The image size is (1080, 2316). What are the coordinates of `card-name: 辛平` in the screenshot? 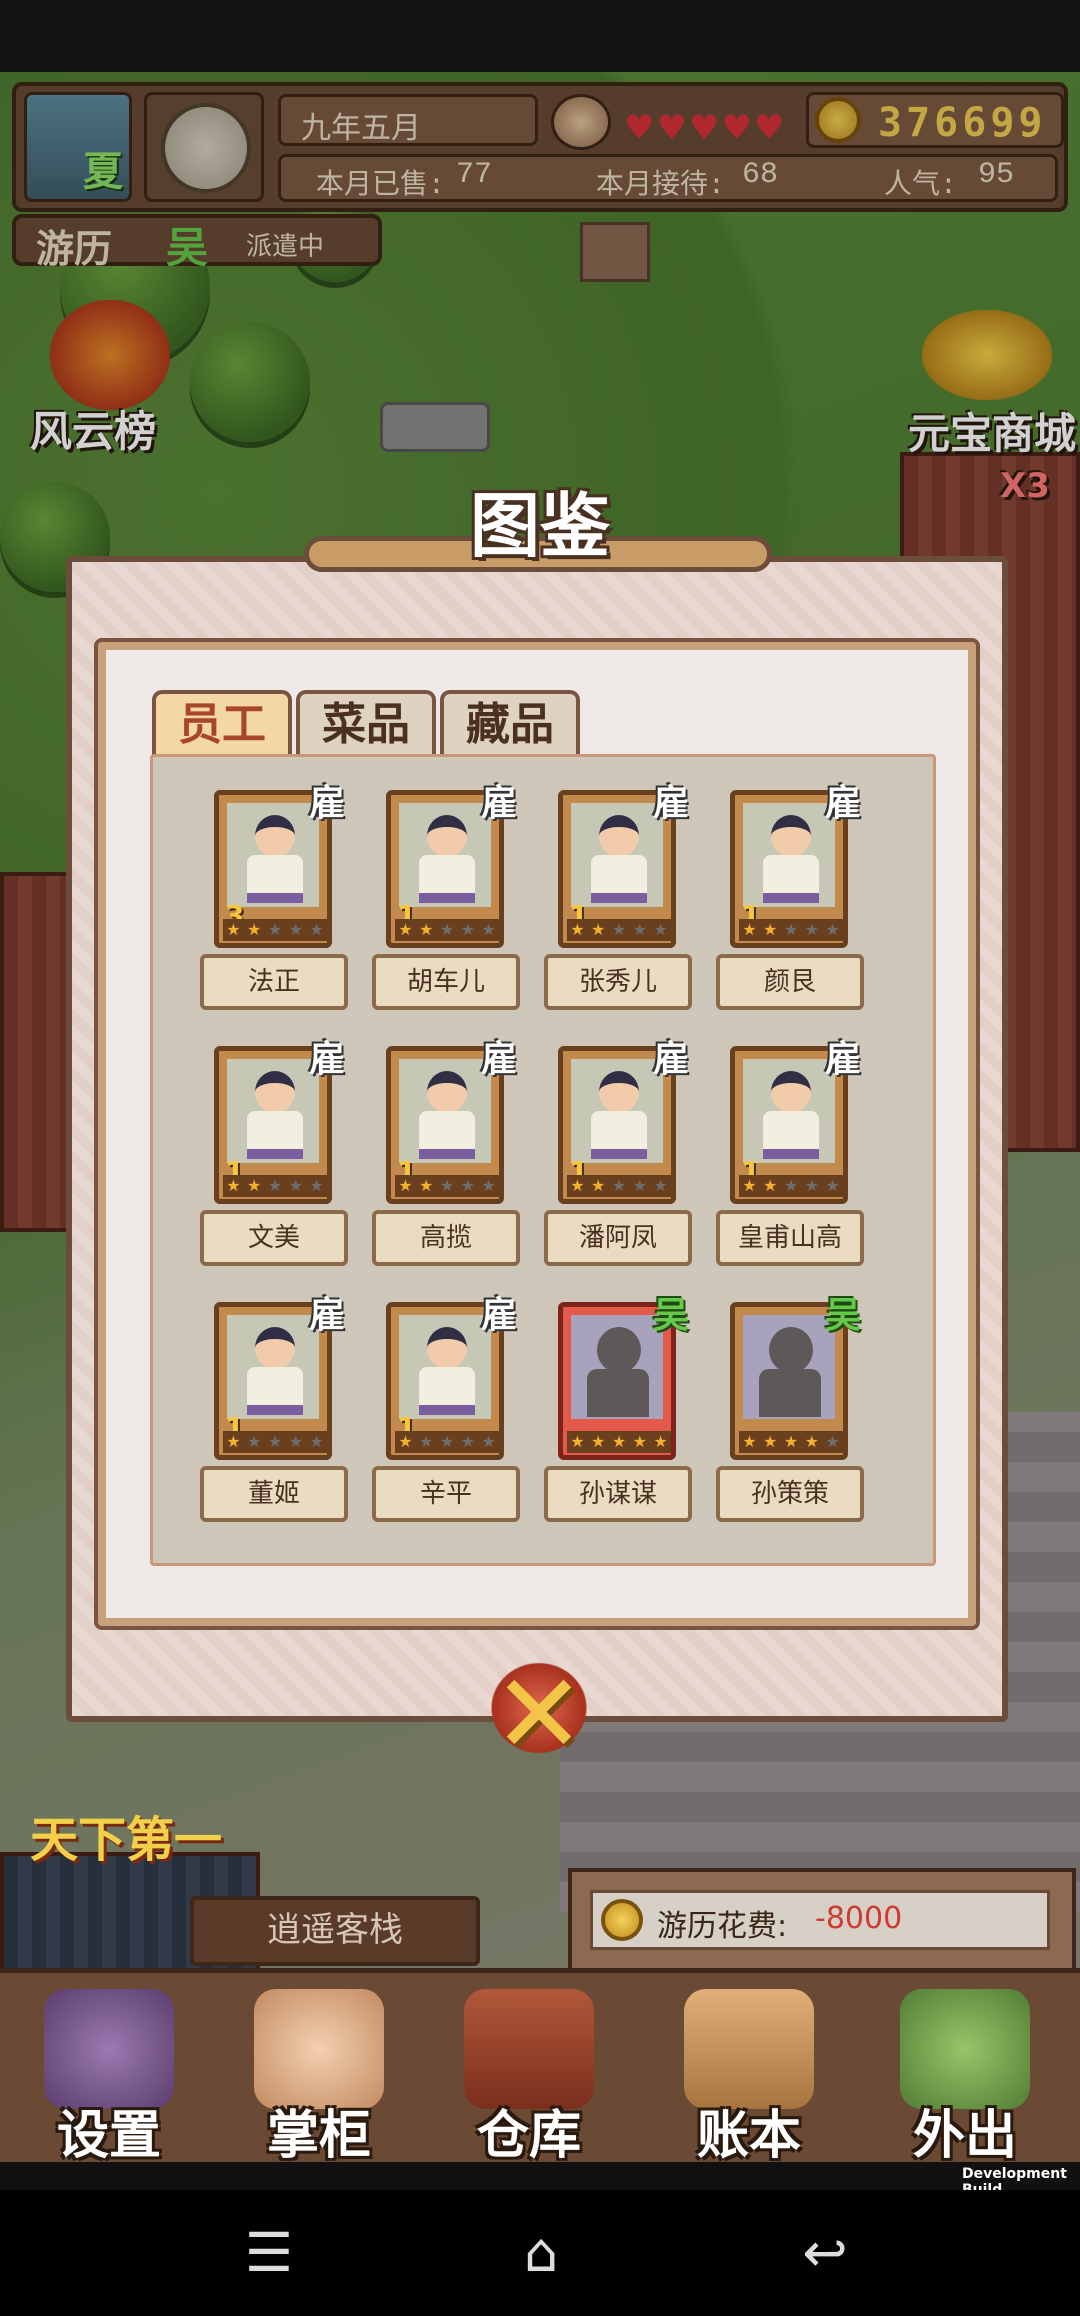 It's located at (446, 1494).